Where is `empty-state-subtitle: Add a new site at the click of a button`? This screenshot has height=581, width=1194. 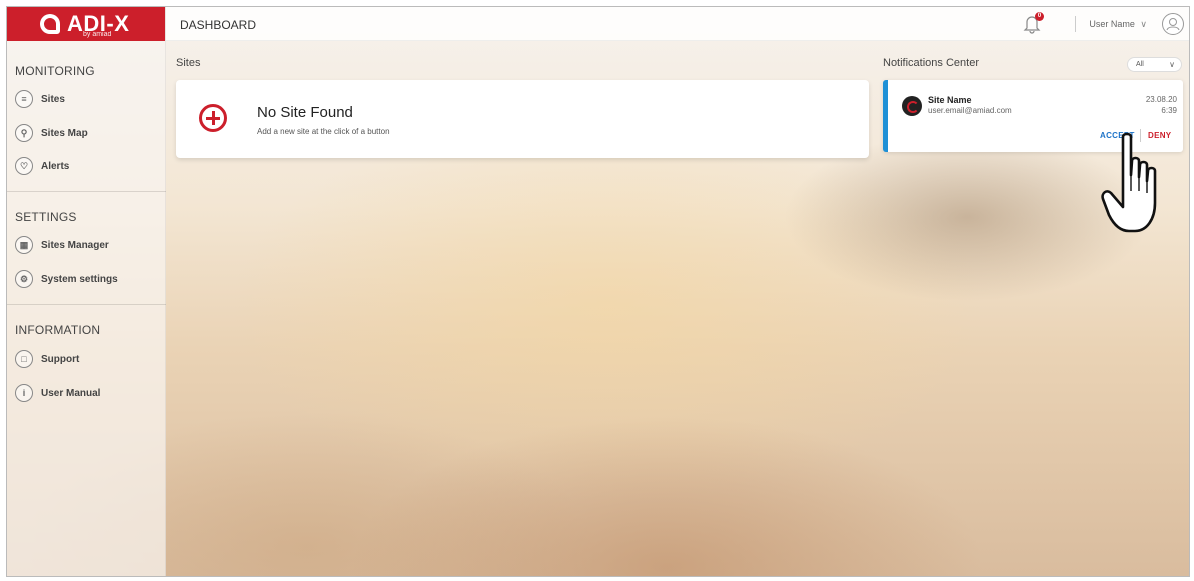
empty-state-subtitle: Add a new site at the click of a button is located at coordinates (323, 131).